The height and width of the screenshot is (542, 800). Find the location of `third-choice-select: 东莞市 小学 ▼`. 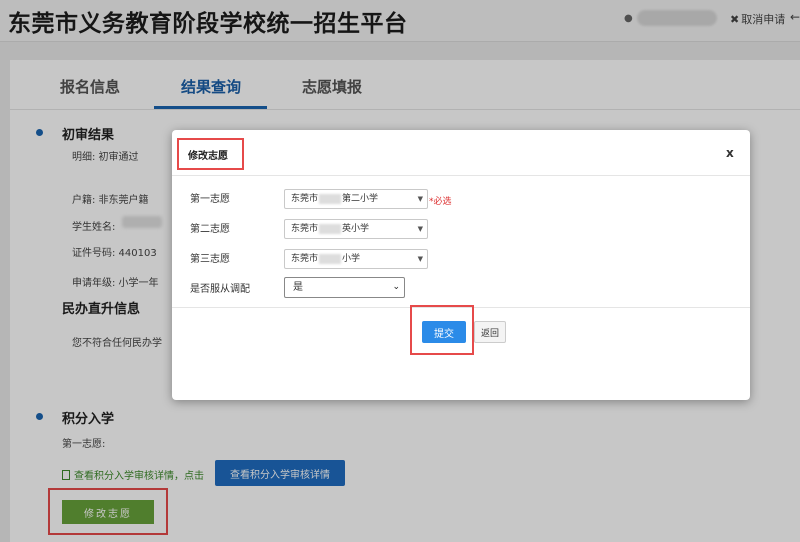

third-choice-select: 东莞市 小学 ▼ is located at coordinates (356, 259).